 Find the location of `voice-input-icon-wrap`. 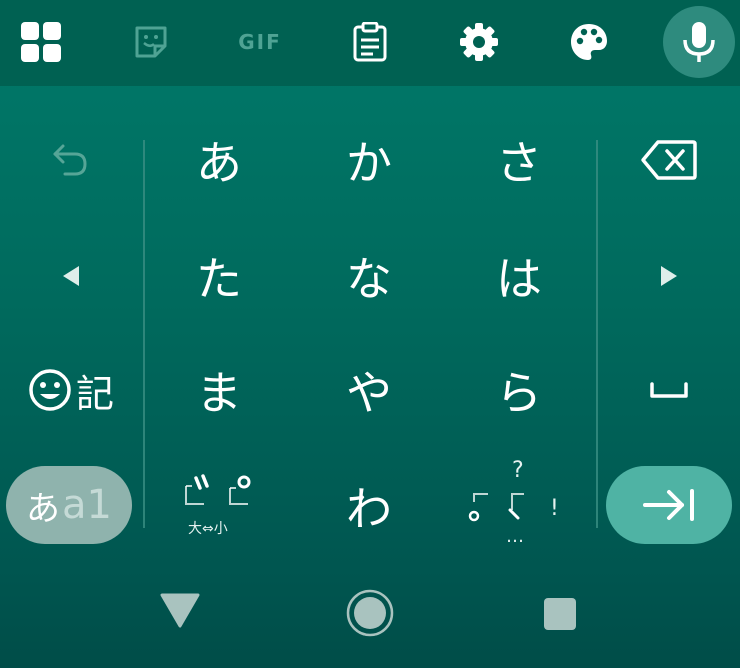

voice-input-icon-wrap is located at coordinates (699, 42).